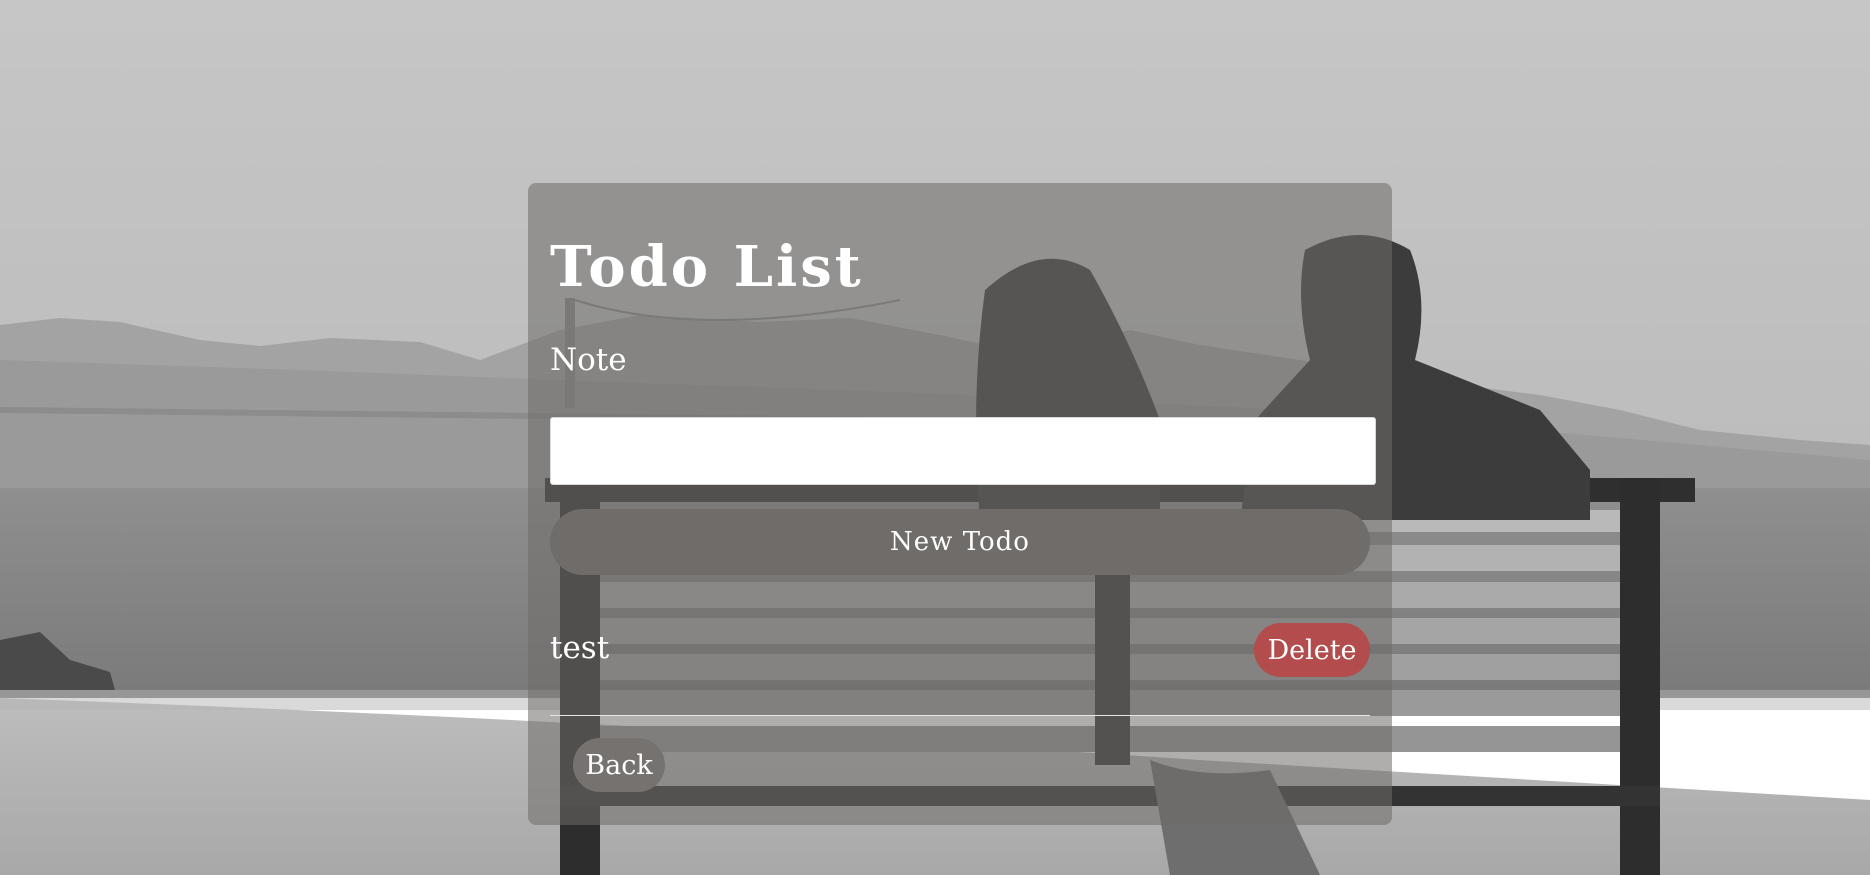  What do you see at coordinates (707, 267) in the screenshot?
I see `page-title: Todo List` at bounding box center [707, 267].